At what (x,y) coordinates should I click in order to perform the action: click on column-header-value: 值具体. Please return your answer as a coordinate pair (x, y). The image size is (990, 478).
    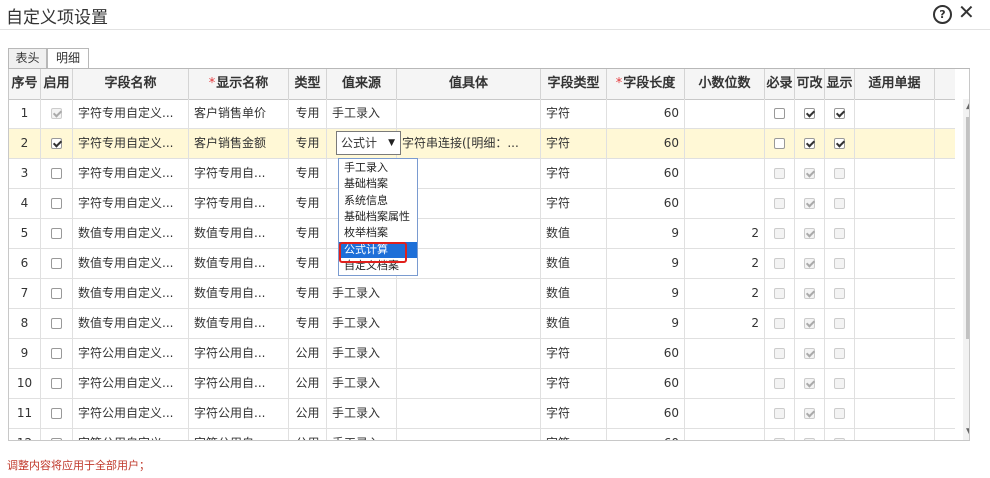
    Looking at the image, I should click on (469, 84).